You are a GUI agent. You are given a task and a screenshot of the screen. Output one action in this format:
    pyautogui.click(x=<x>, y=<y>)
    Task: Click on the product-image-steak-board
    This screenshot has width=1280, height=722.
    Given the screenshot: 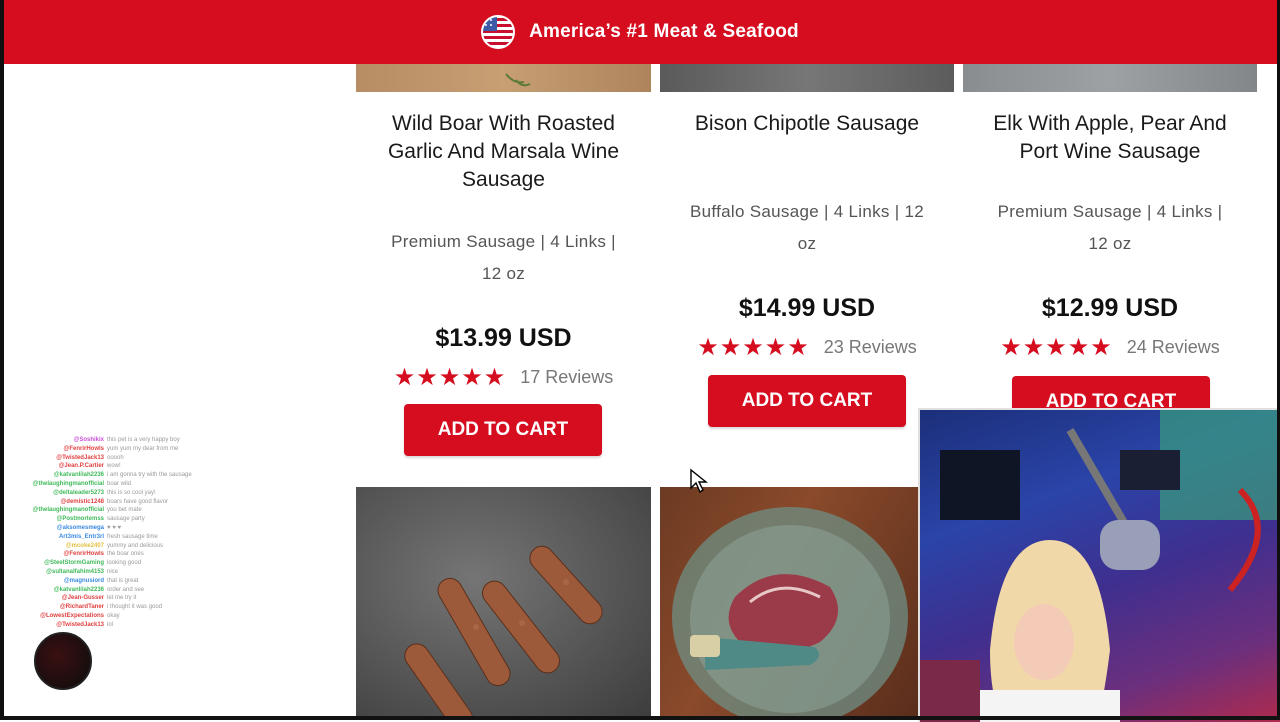 What is the action you would take?
    pyautogui.click(x=789, y=601)
    